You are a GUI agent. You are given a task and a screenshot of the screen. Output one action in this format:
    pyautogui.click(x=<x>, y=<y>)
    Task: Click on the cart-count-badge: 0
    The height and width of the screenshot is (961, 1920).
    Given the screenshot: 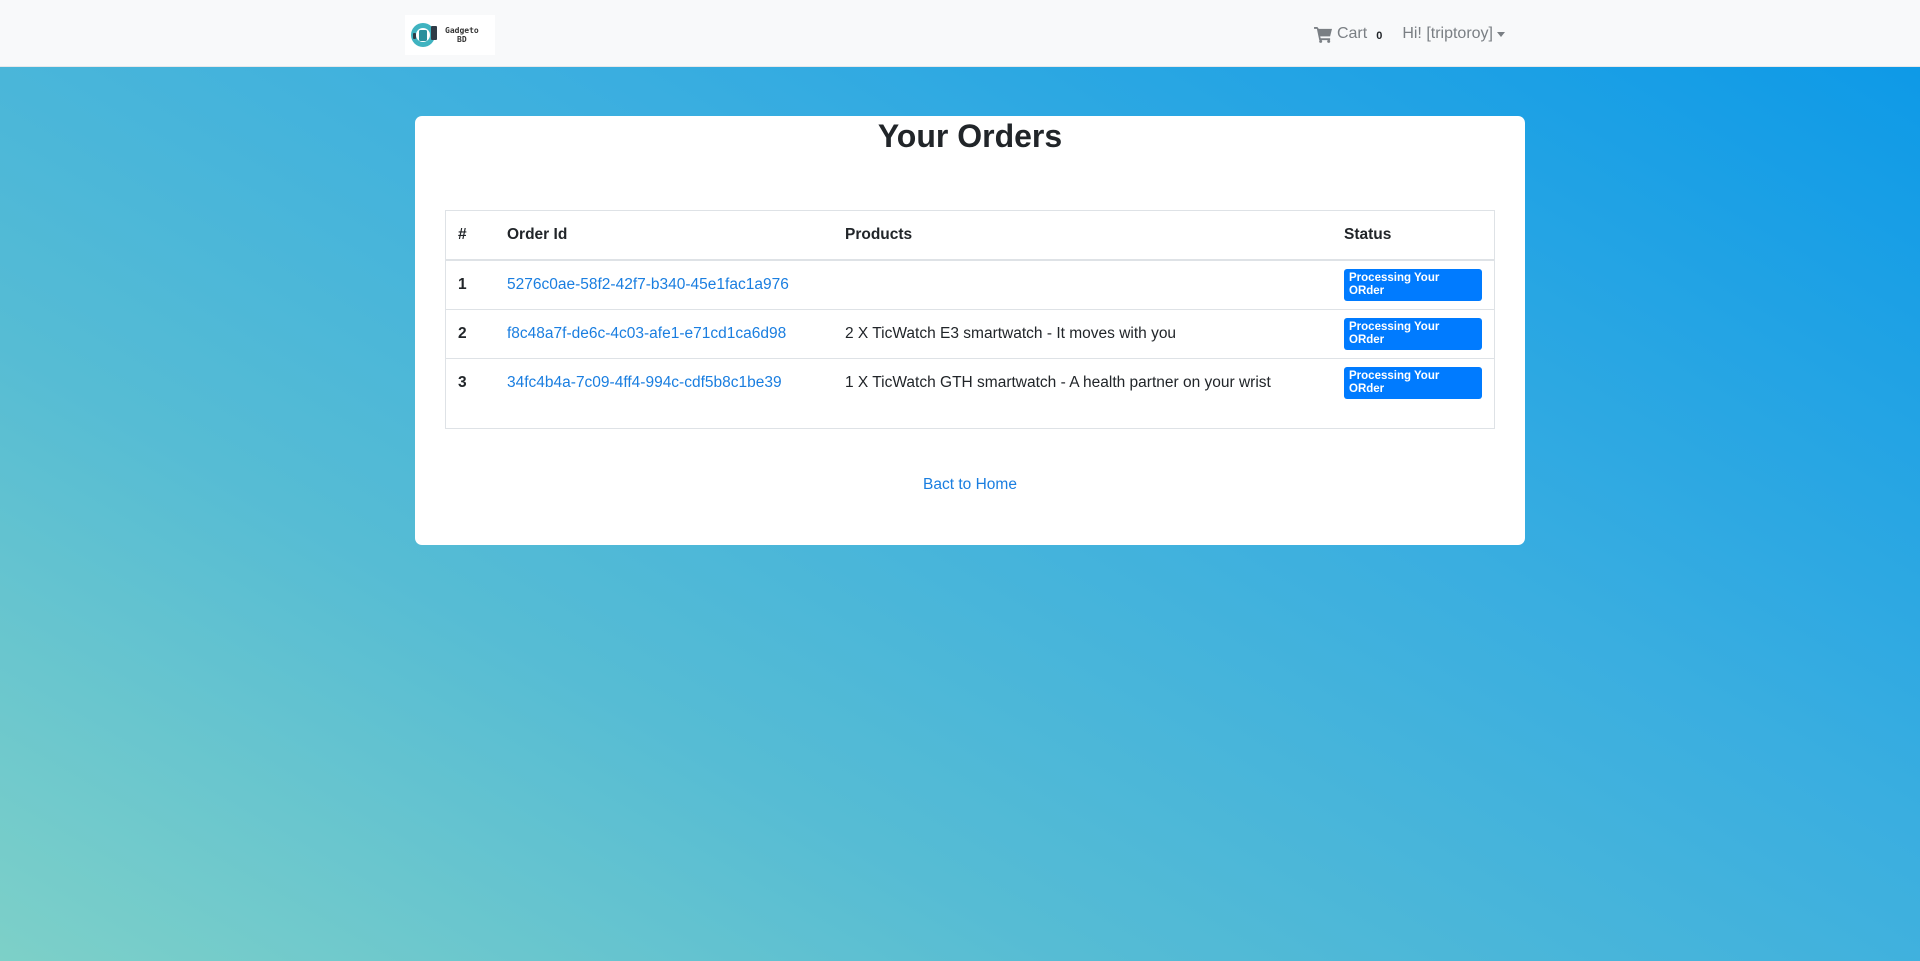 What is the action you would take?
    pyautogui.click(x=1379, y=35)
    